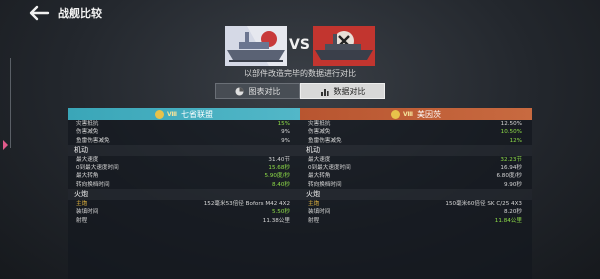 The height and width of the screenshot is (279, 600). What do you see at coordinates (416, 168) in the screenshot?
I see `stat-row: 0到最大速度时间 16.94秒` at bounding box center [416, 168].